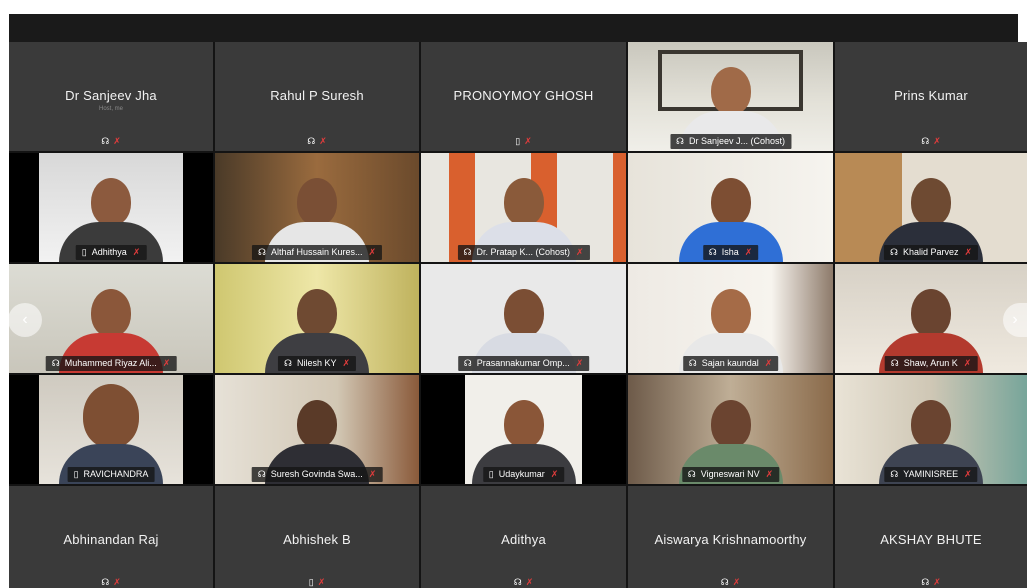  I want to click on participant-tile: Adithya ☊ ✗, so click(523, 537).